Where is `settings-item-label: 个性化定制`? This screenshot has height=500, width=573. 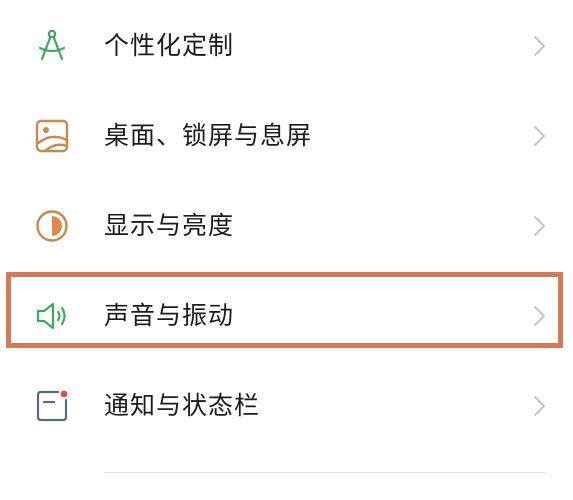 settings-item-label: 个性化定制 is located at coordinates (169, 45).